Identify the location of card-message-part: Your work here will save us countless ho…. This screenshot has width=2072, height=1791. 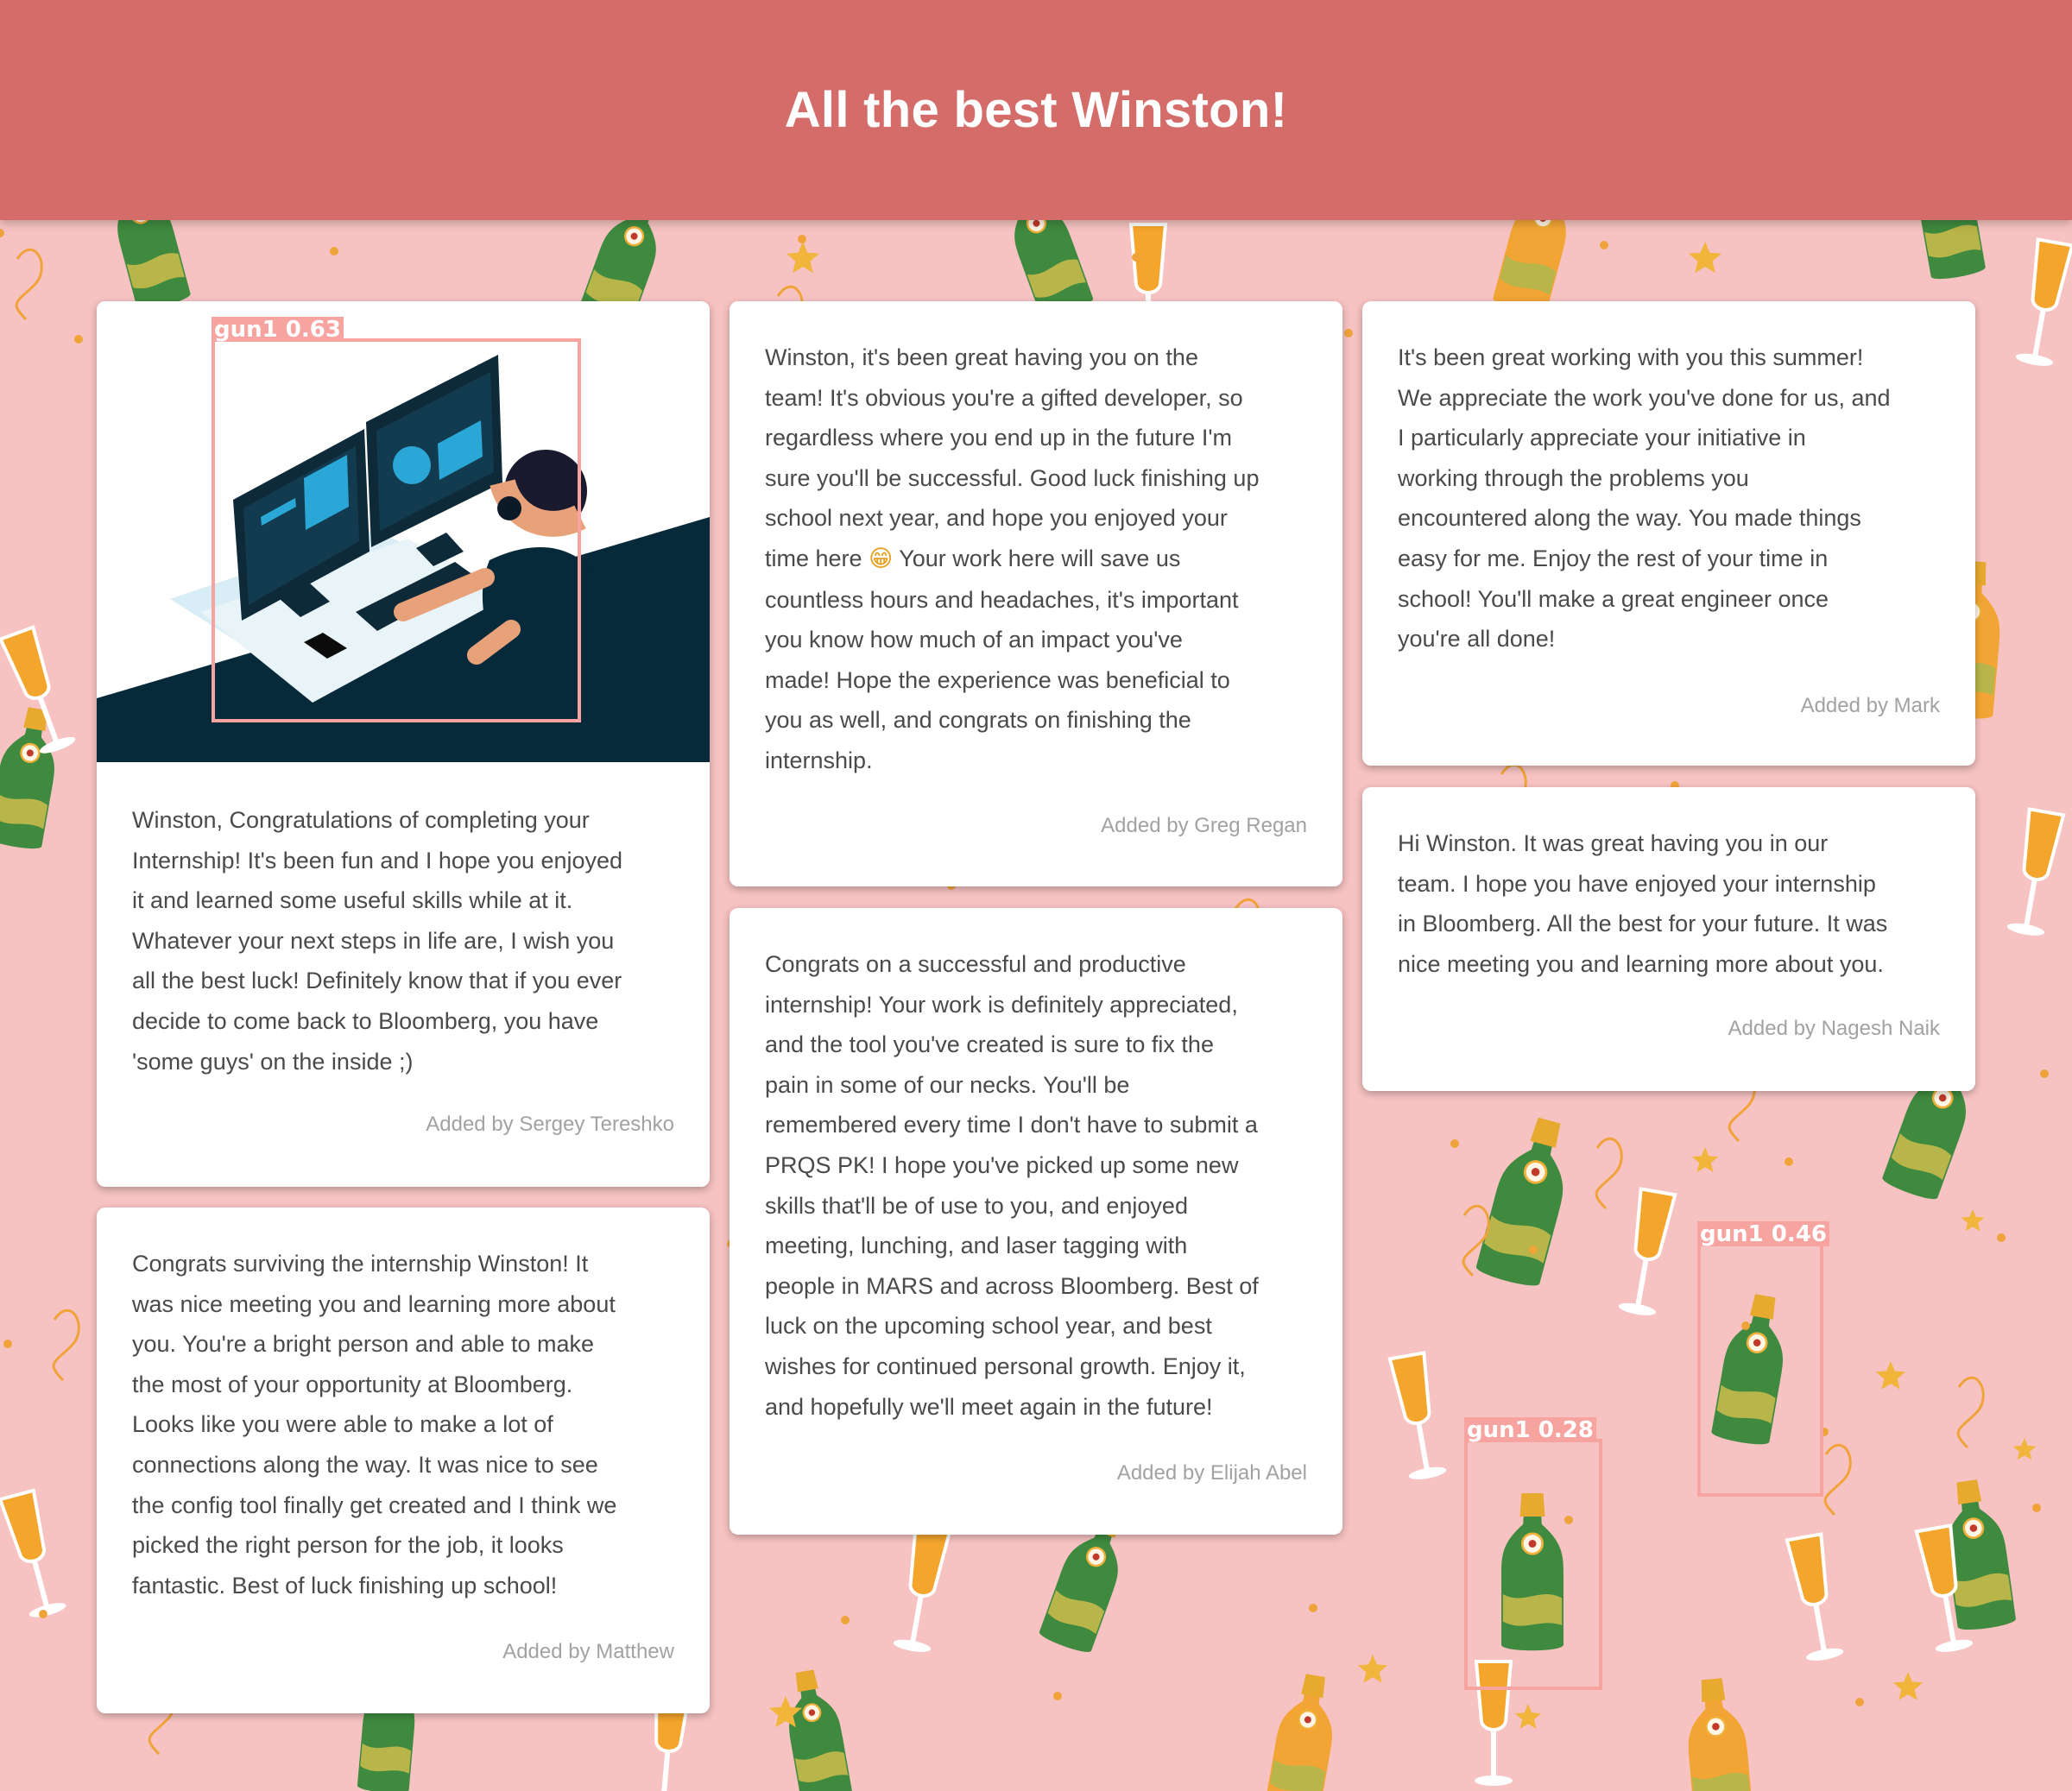
(1002, 659).